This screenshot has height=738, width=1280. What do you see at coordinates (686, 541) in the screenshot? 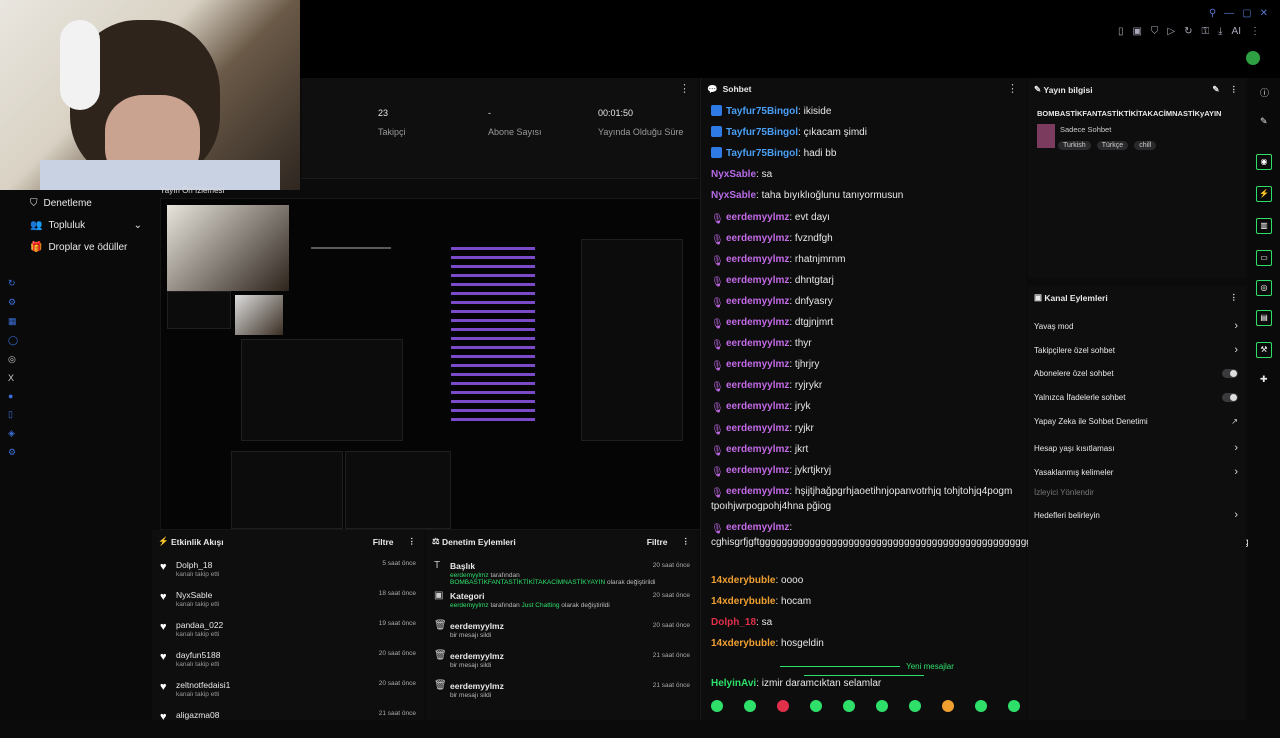
I see `moderation-menu-icon: ⋮` at bounding box center [686, 541].